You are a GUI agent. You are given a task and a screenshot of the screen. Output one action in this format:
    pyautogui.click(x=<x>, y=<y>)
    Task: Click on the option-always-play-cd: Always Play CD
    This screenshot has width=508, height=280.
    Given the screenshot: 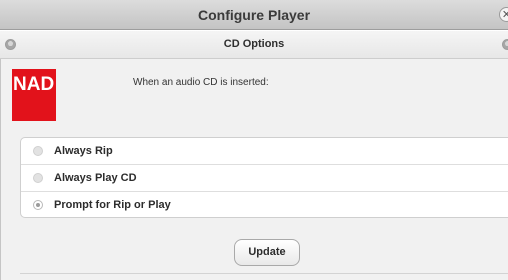 What is the action you would take?
    pyautogui.click(x=264, y=178)
    